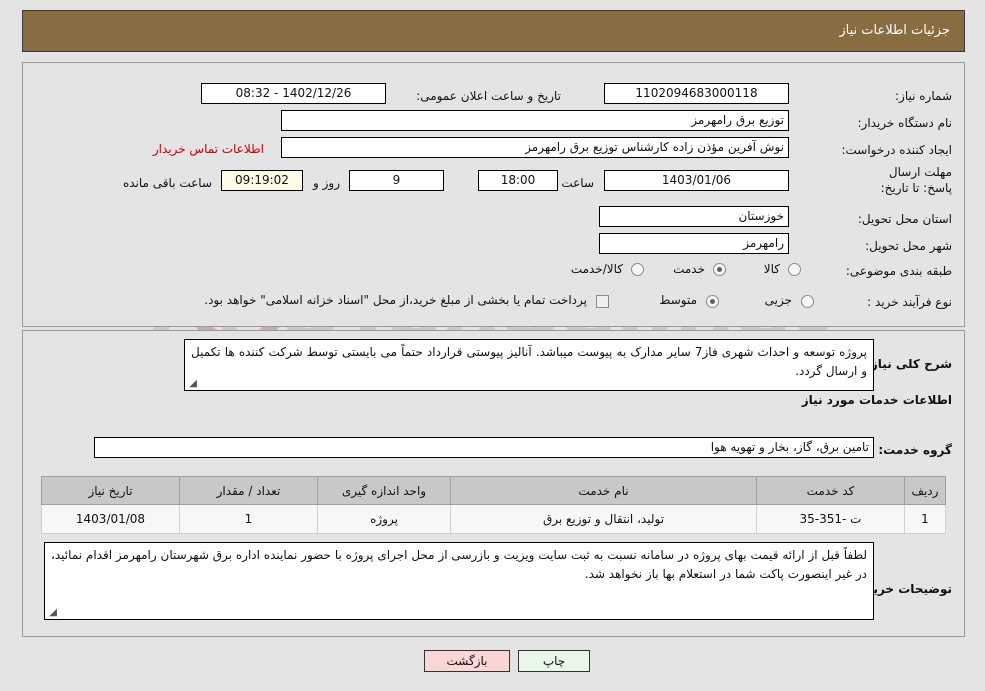 This screenshot has width=985, height=691. Describe the element at coordinates (488, 96) in the screenshot. I see `announce-datetime-label: تاریخ و ساعت اعلان عمومی:` at that location.